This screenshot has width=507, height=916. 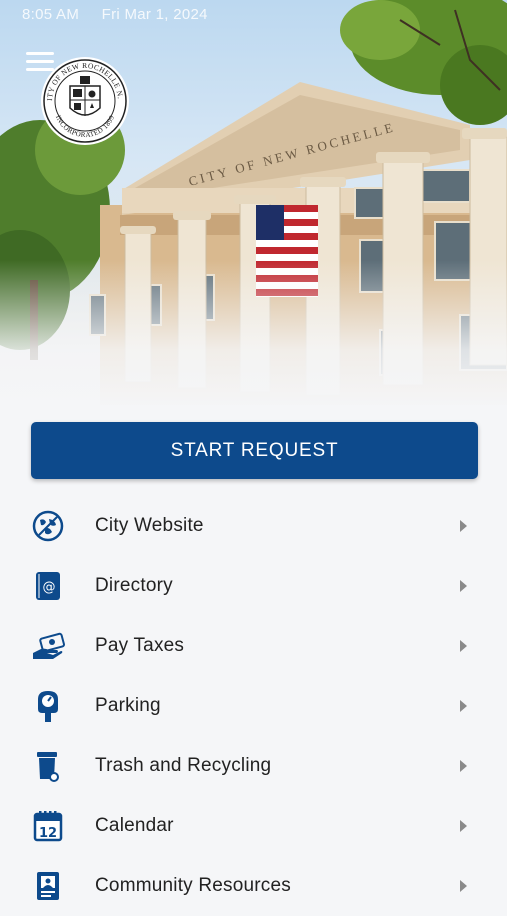 What do you see at coordinates (253, 646) in the screenshot?
I see `menu-item-pay-taxes: Pay Taxes` at bounding box center [253, 646].